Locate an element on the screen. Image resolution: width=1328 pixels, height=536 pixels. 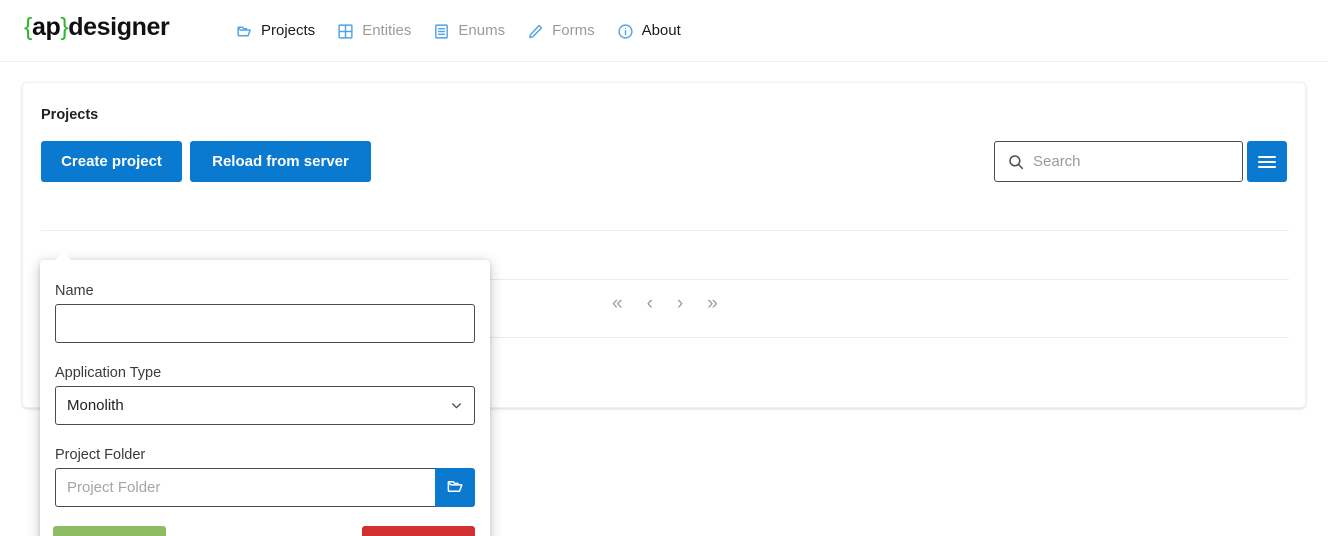
search-box is located at coordinates (1118, 161).